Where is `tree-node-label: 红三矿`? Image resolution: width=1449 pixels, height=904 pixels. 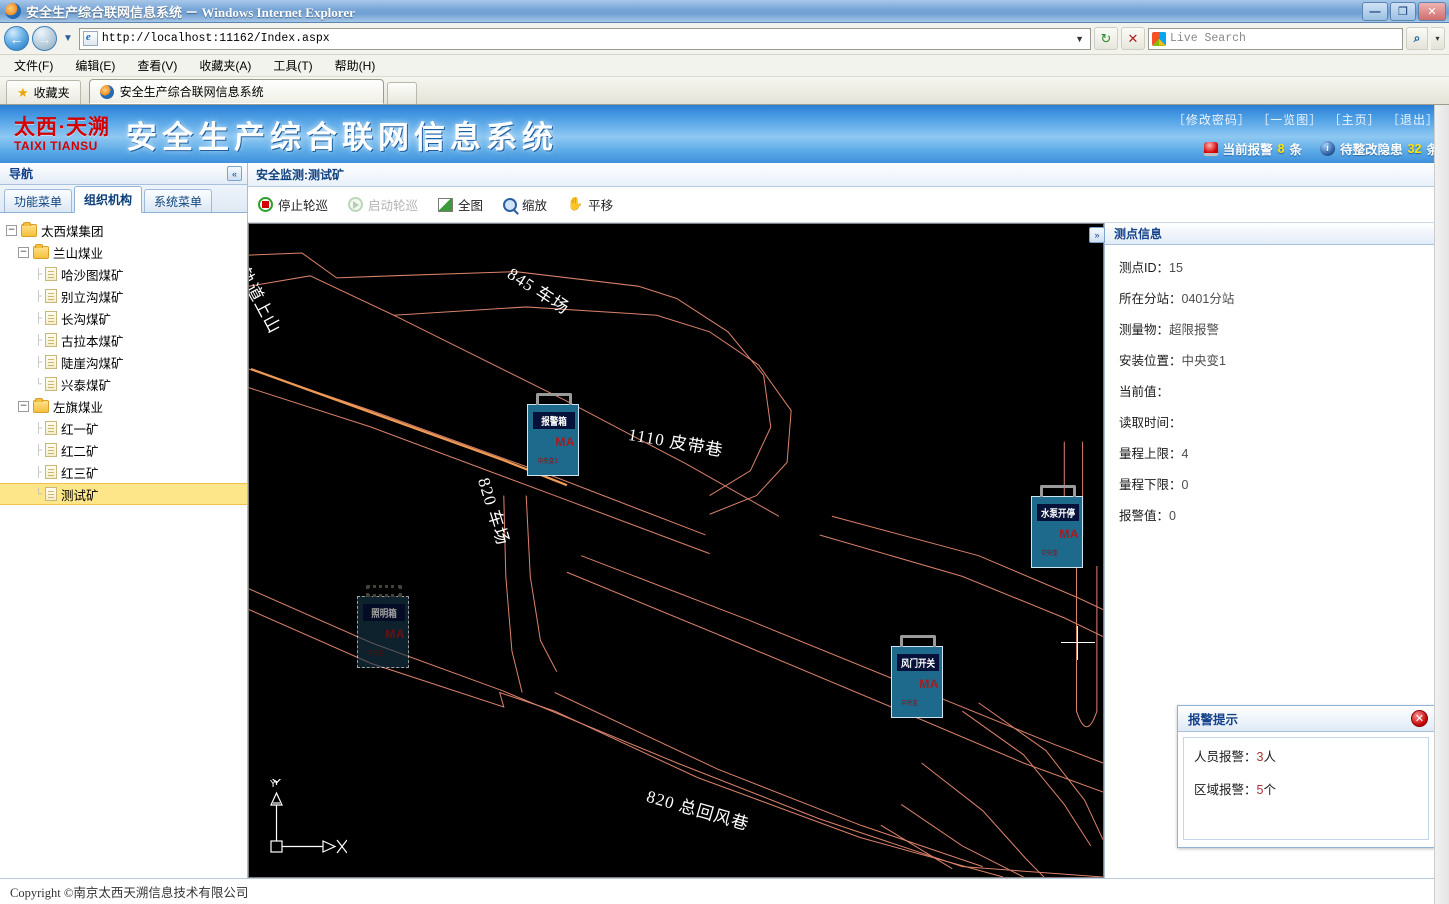 tree-node-label: 红三矿 is located at coordinates (80, 473).